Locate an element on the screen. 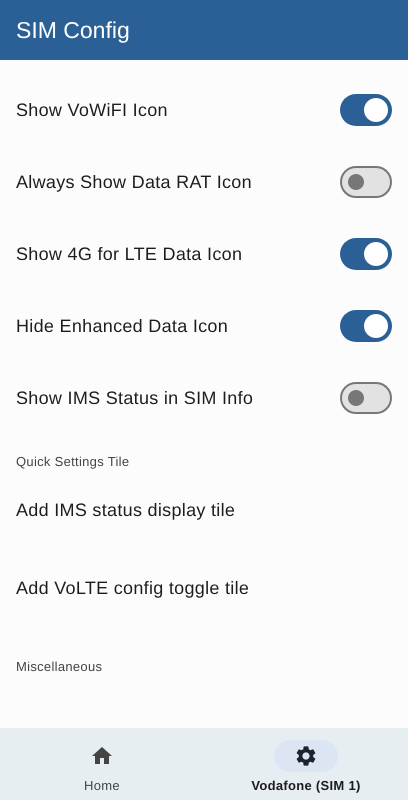  setting-label: Show 4G for LTE Data Icon is located at coordinates (129, 254).